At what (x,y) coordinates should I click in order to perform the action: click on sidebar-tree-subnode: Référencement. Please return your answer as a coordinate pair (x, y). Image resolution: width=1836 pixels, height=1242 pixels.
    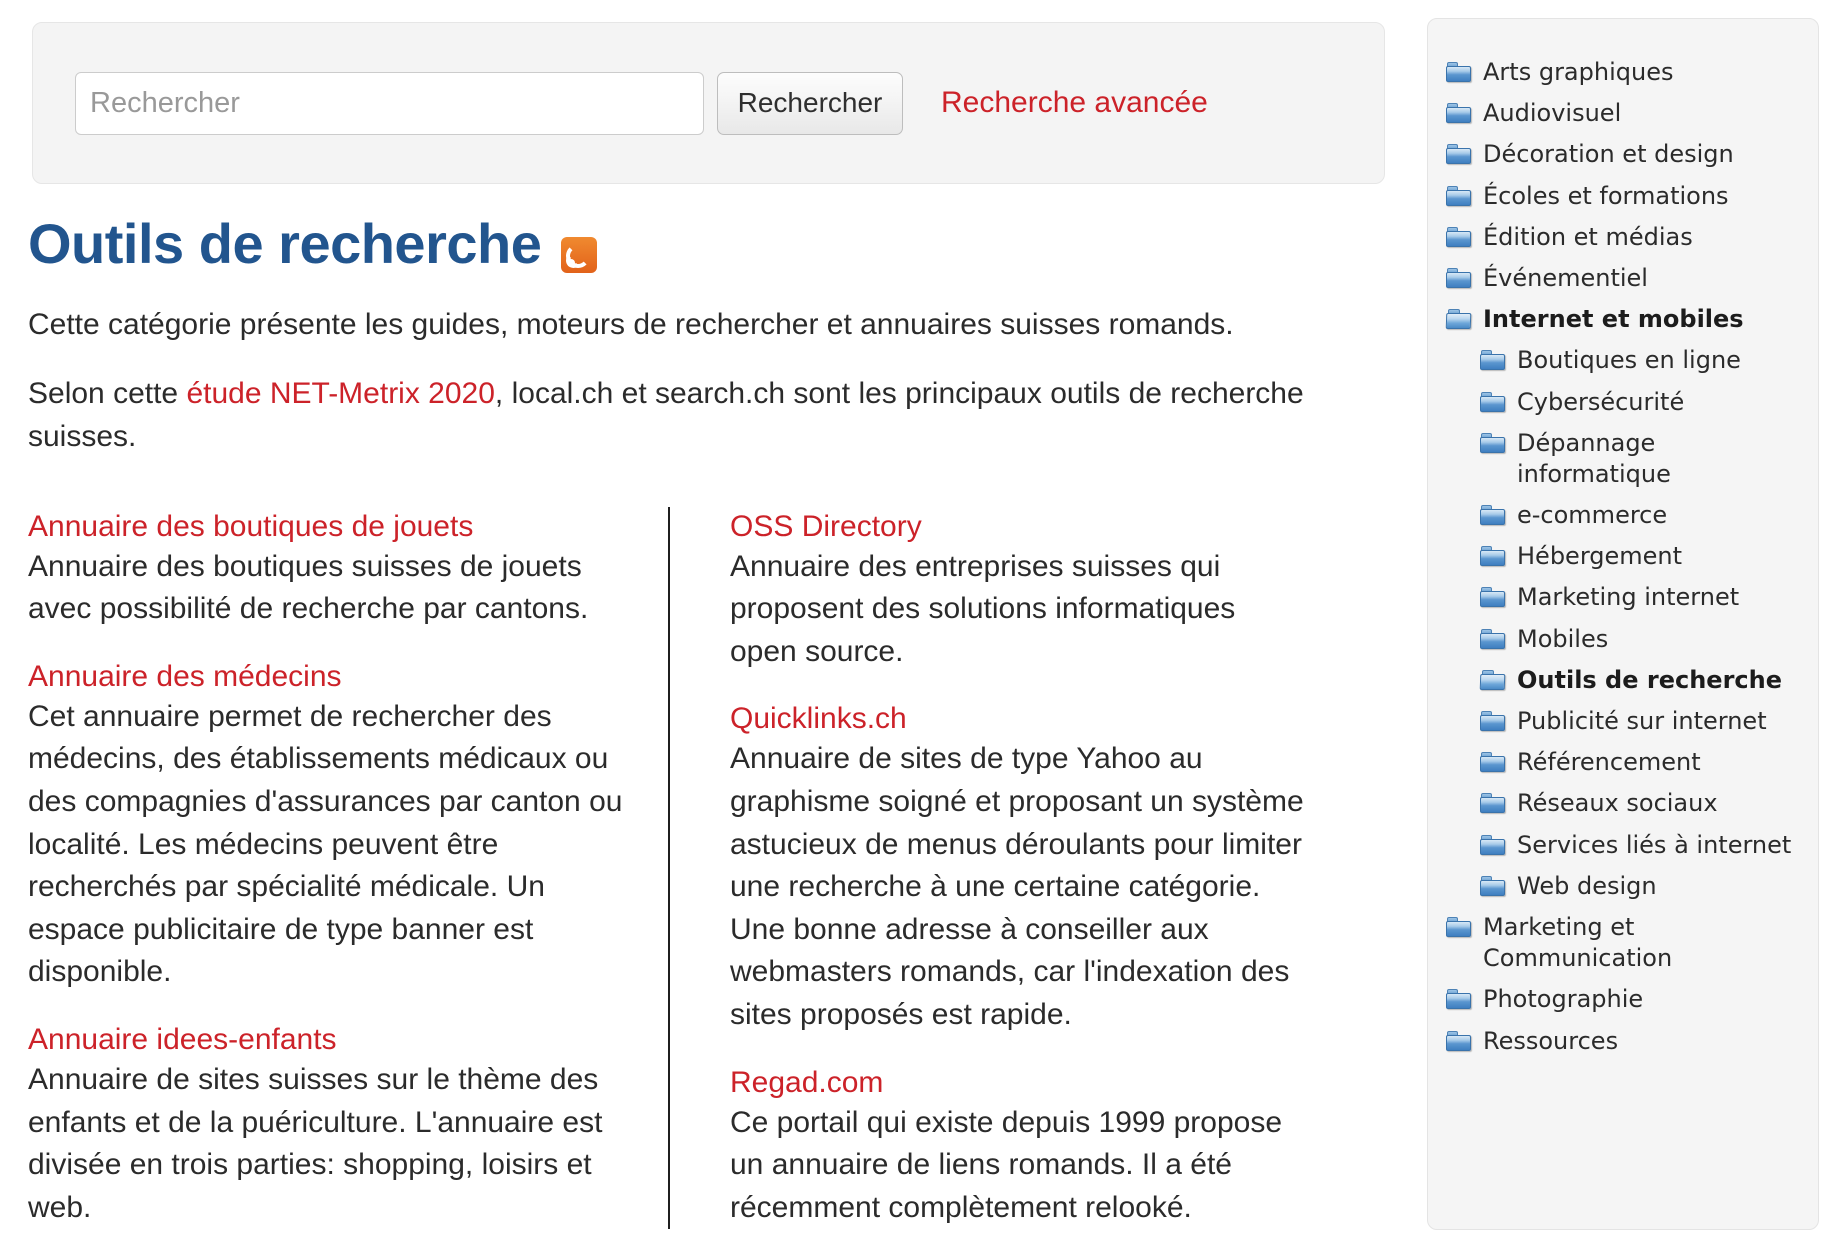
    Looking at the image, I should click on (1641, 762).